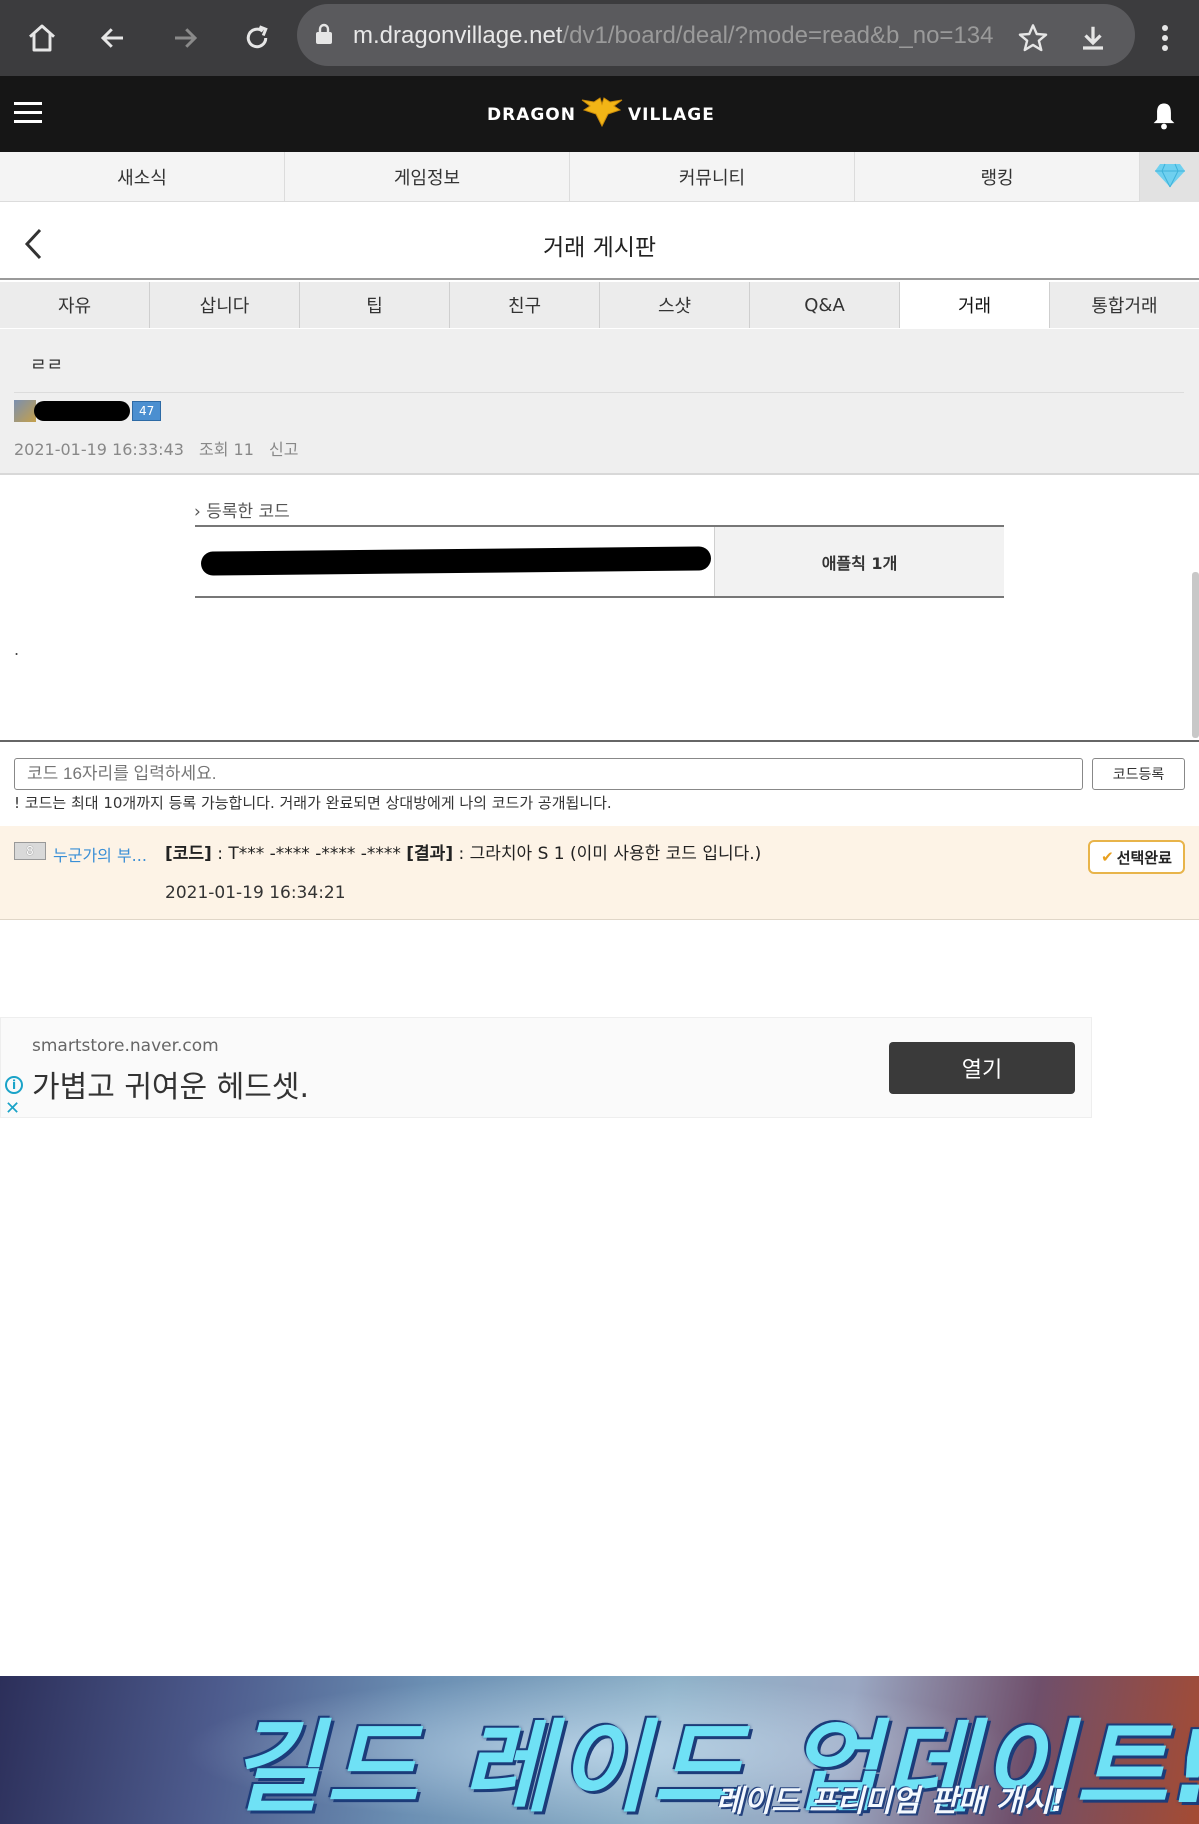 The image size is (1199, 1824). What do you see at coordinates (197, 512) in the screenshot?
I see `chevron-right-icon: ›` at bounding box center [197, 512].